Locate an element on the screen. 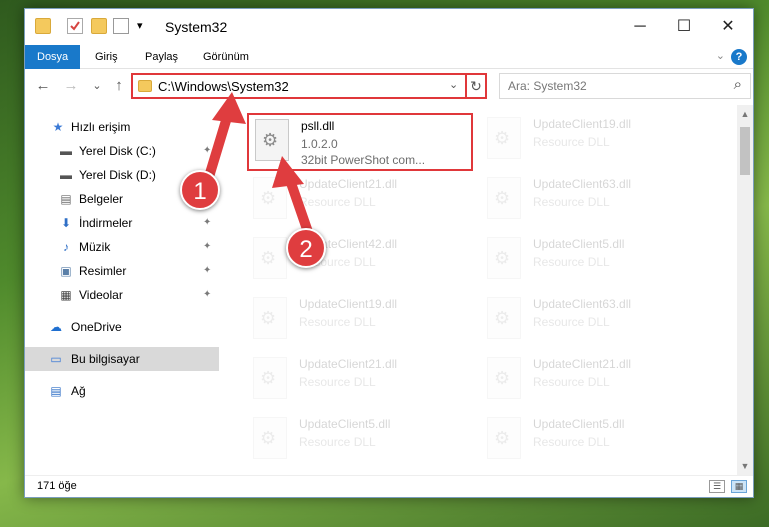 The image size is (769, 527). annotation-step-2-badge: 2 is located at coordinates (306, 248).